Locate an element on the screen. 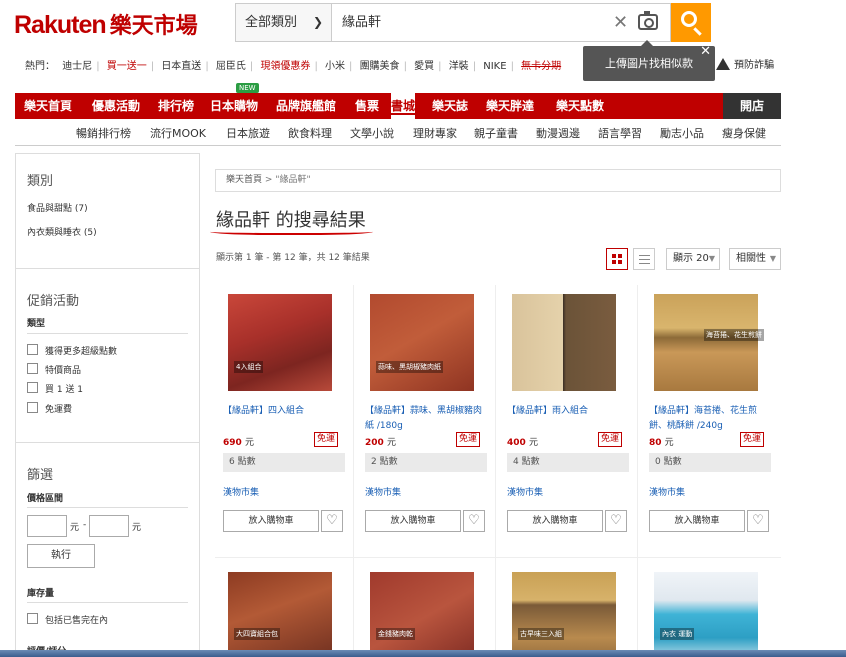  hot-item: 迪士尼 is located at coordinates (77, 66).